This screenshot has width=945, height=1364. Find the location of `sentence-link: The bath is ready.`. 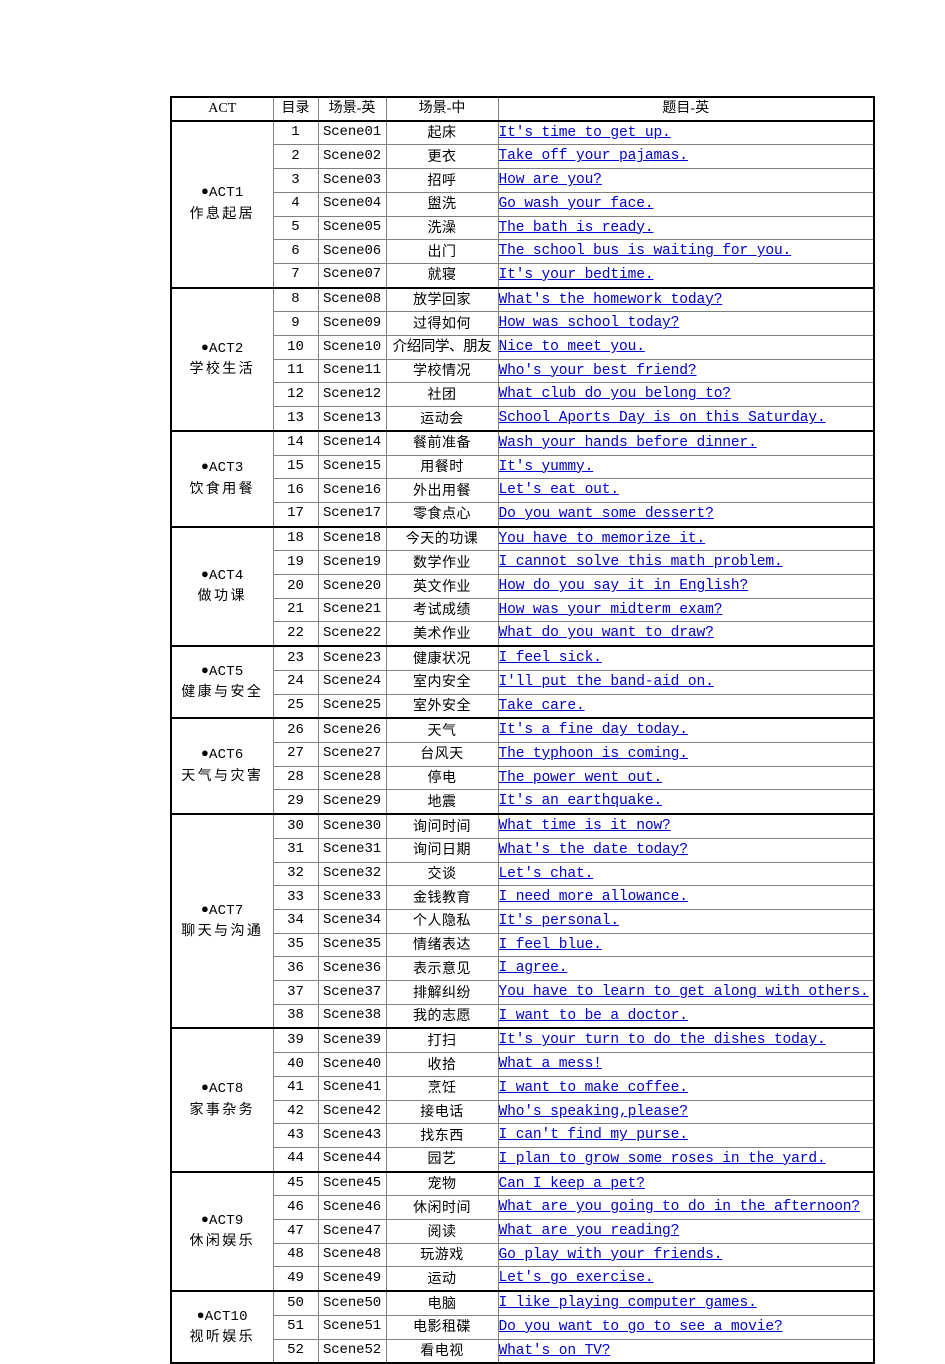

sentence-link: The bath is ready. is located at coordinates (576, 228).